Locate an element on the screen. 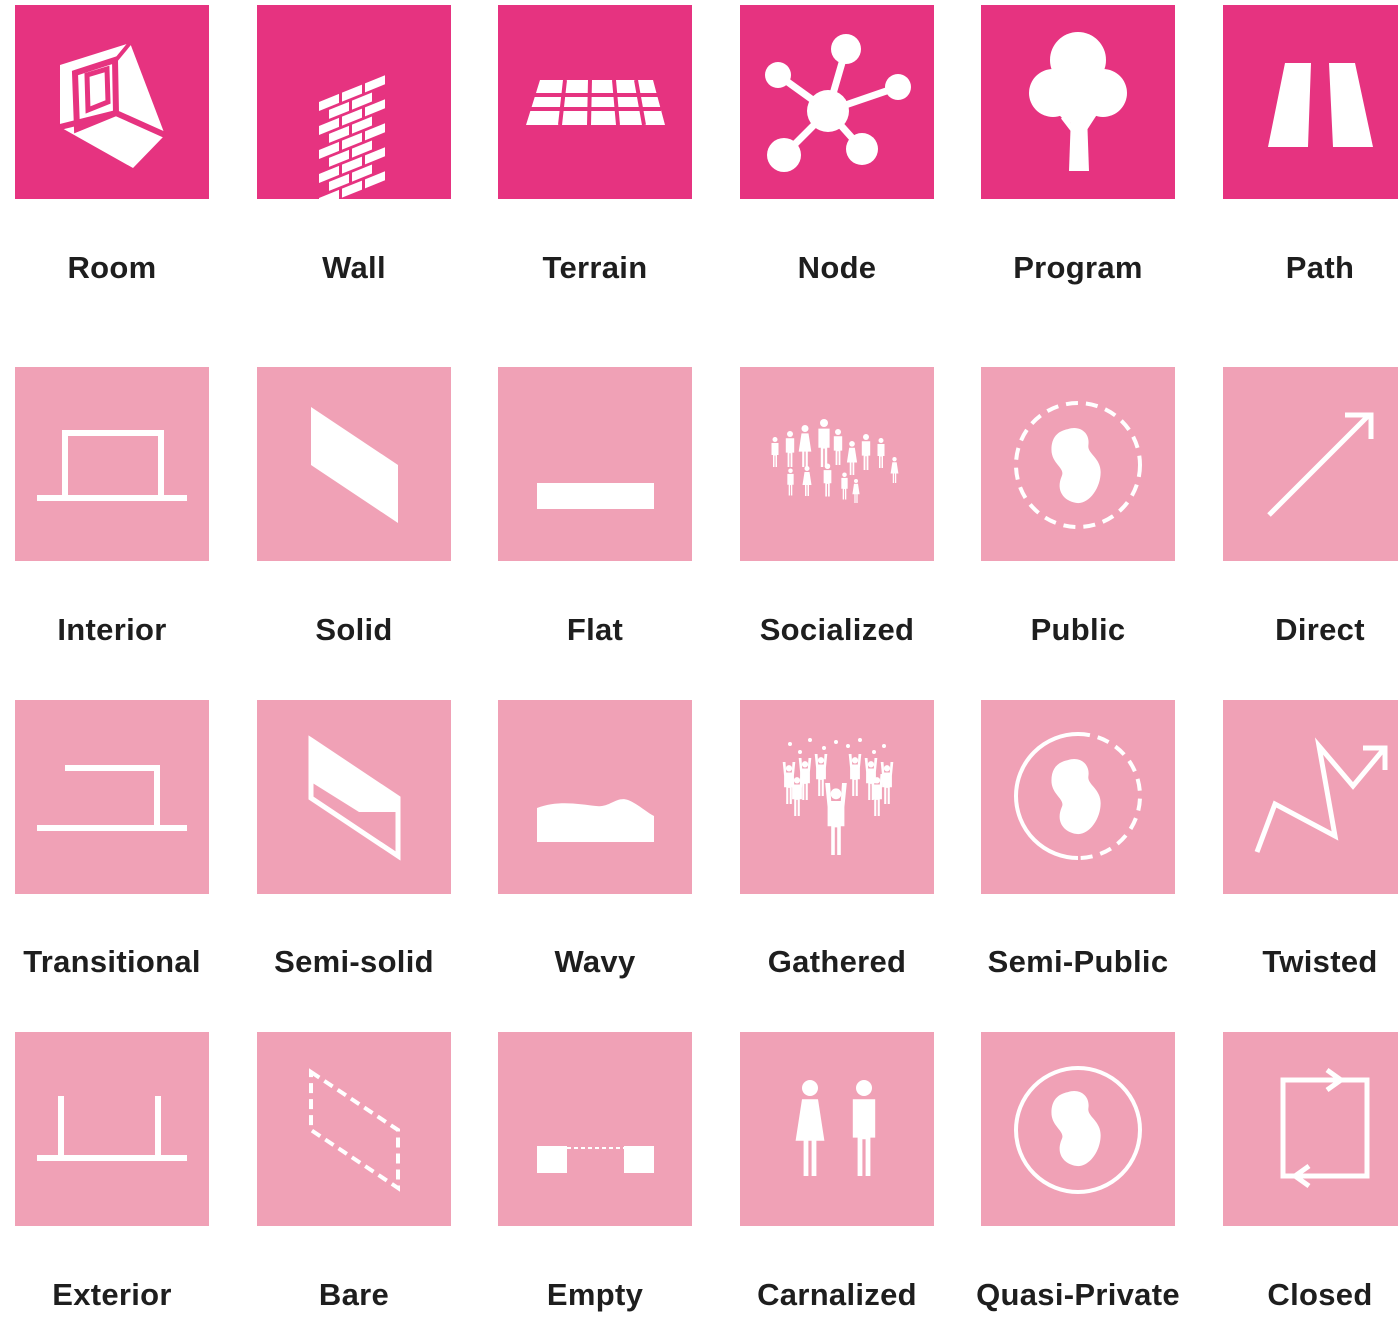 Image resolution: width=1398 pixels, height=1322 pixels. tile-transitional is located at coordinates (112, 797).